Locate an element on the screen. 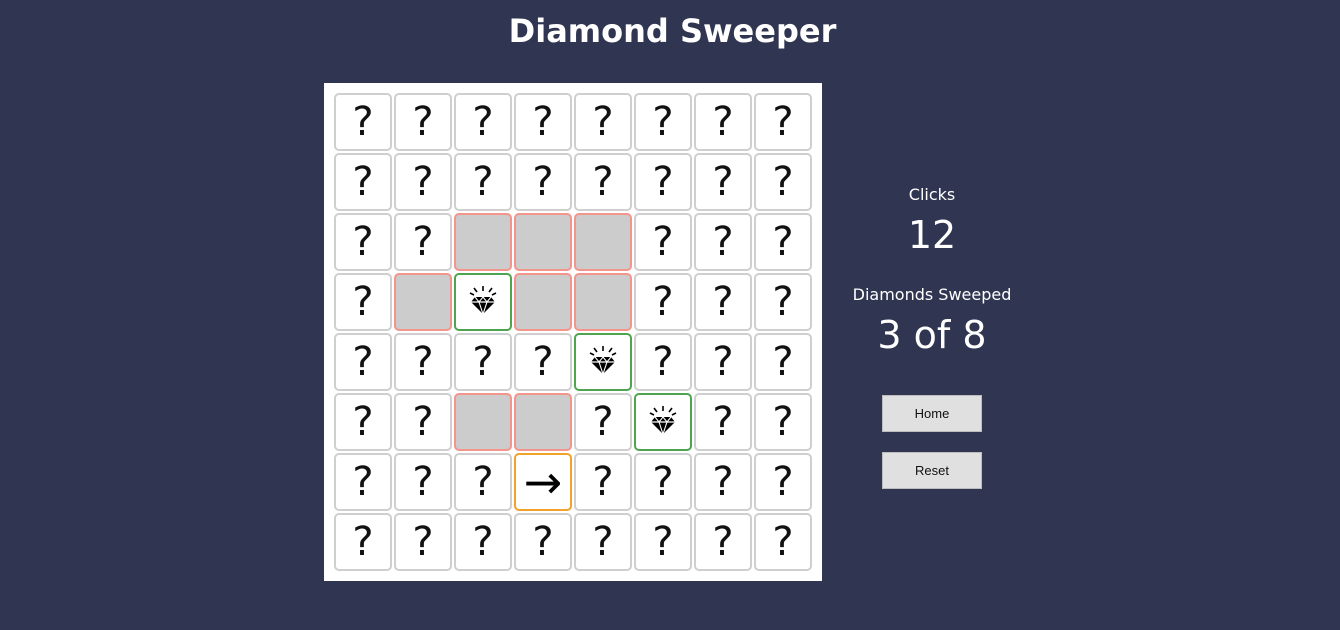 This screenshot has height=630, width=1340. page-title: Diamond Sweeper is located at coordinates (672, 31).